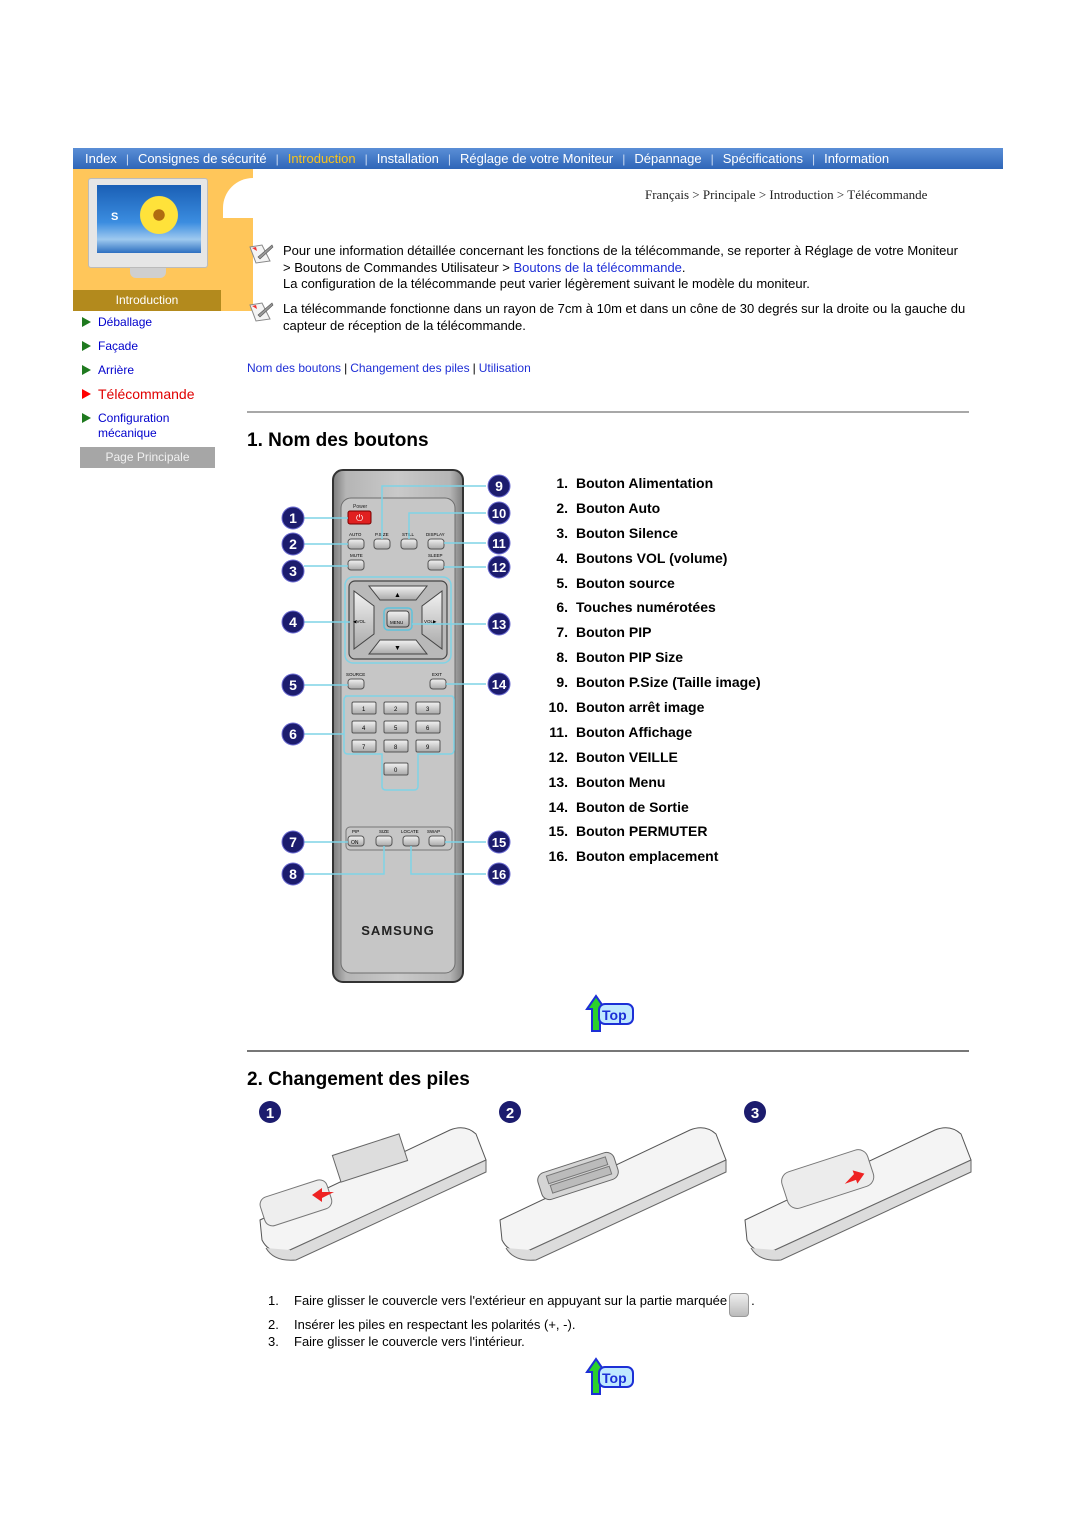 The image size is (1080, 1528). I want to click on source-button, so click(356, 684).